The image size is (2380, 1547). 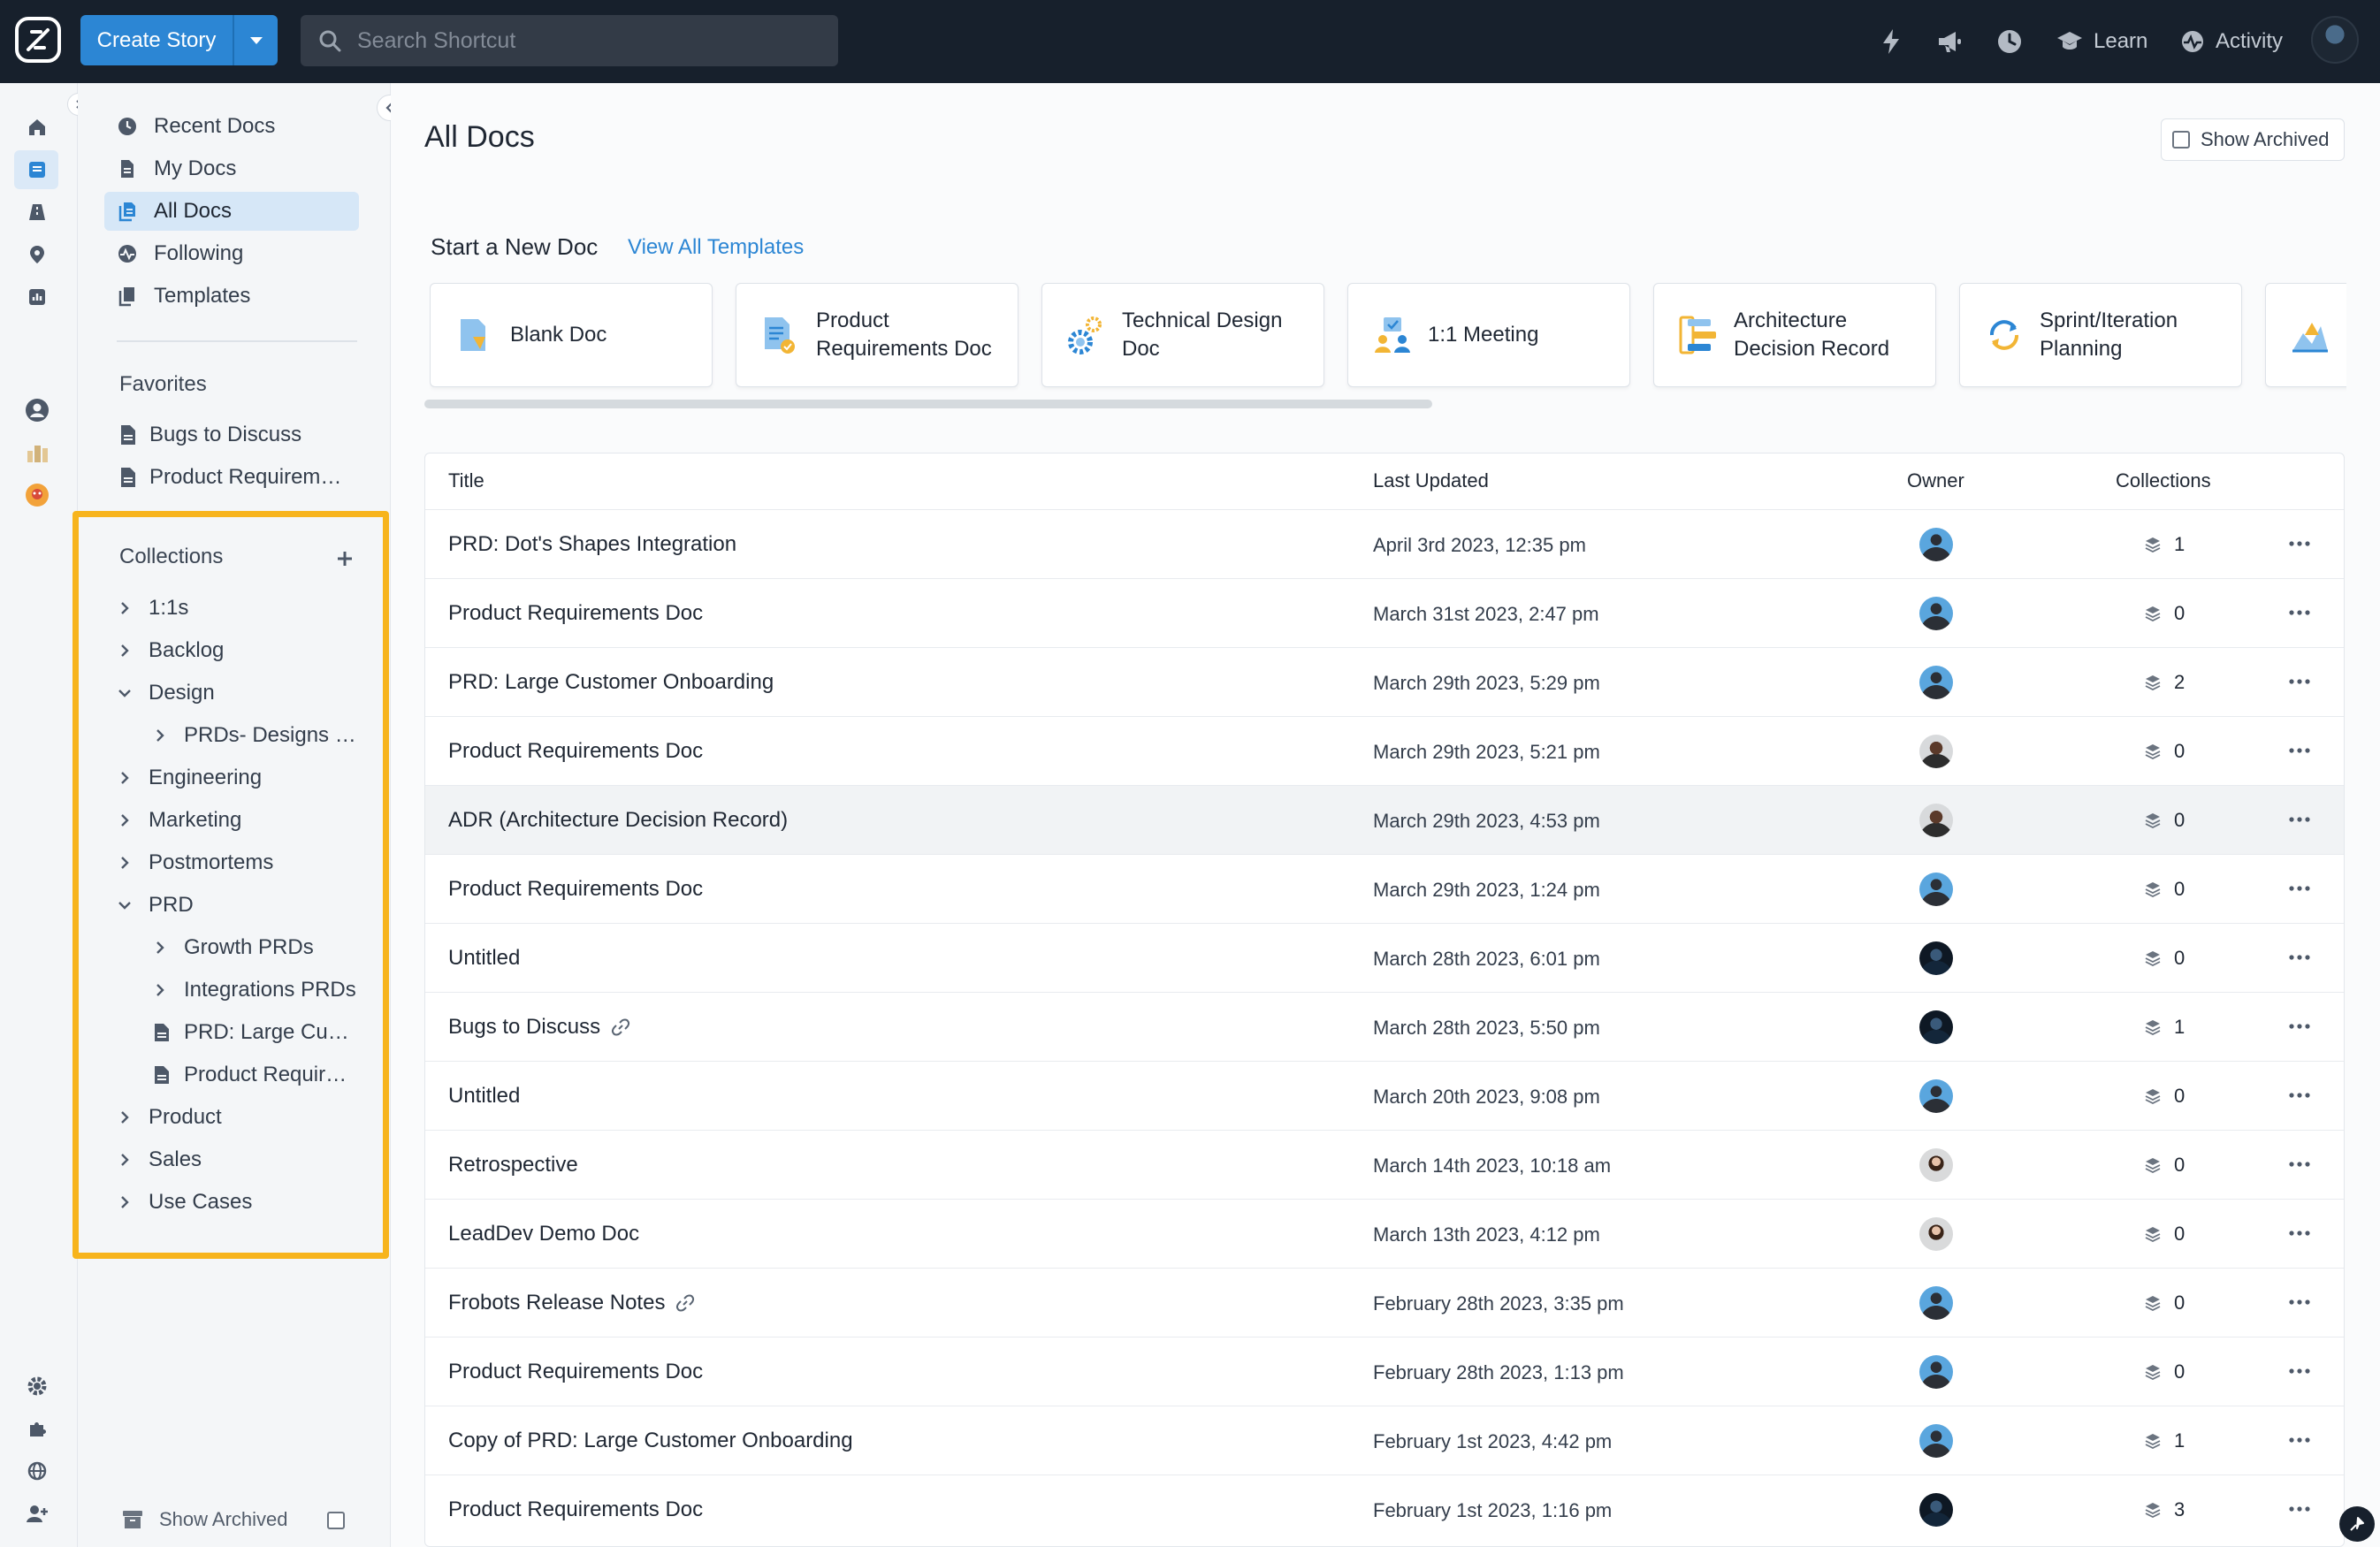 I want to click on collection-item-product: Product, so click(x=169, y=1117).